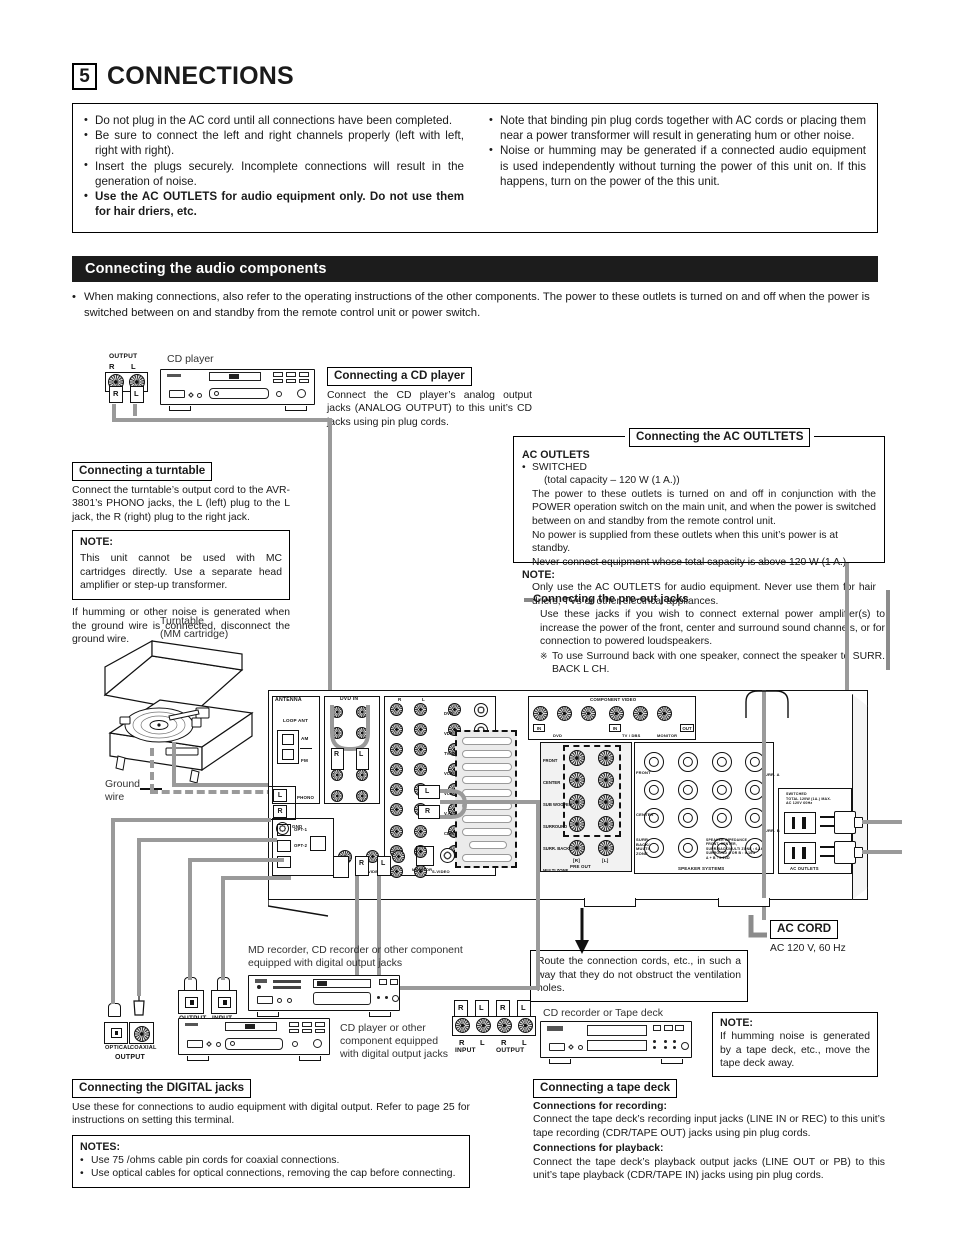  Describe the element at coordinates (610, 902) in the screenshot. I see `chassis-foot-mid` at that location.